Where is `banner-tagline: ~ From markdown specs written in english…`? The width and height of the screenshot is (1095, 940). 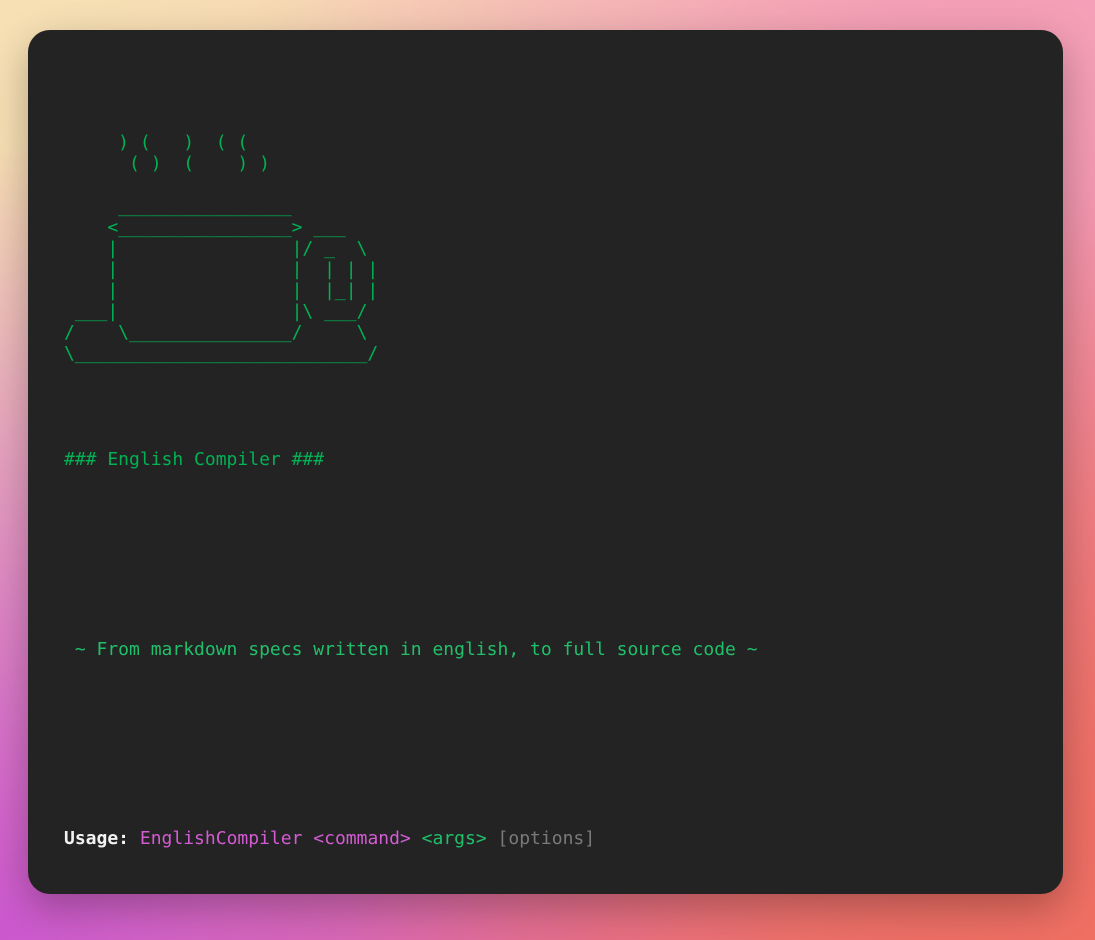 banner-tagline: ~ From markdown specs written in english… is located at coordinates (411, 649).